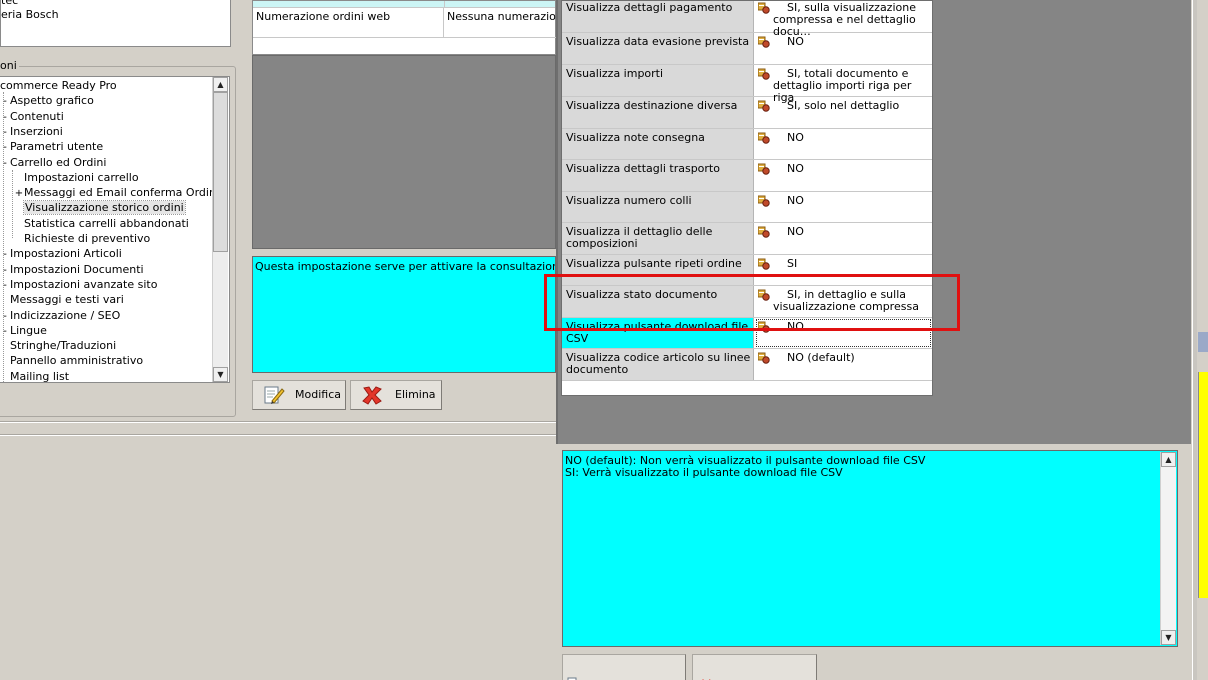 This screenshot has width=1208, height=680. Describe the element at coordinates (792, 263) in the screenshot. I see `grid-row-value-text: SI` at that location.